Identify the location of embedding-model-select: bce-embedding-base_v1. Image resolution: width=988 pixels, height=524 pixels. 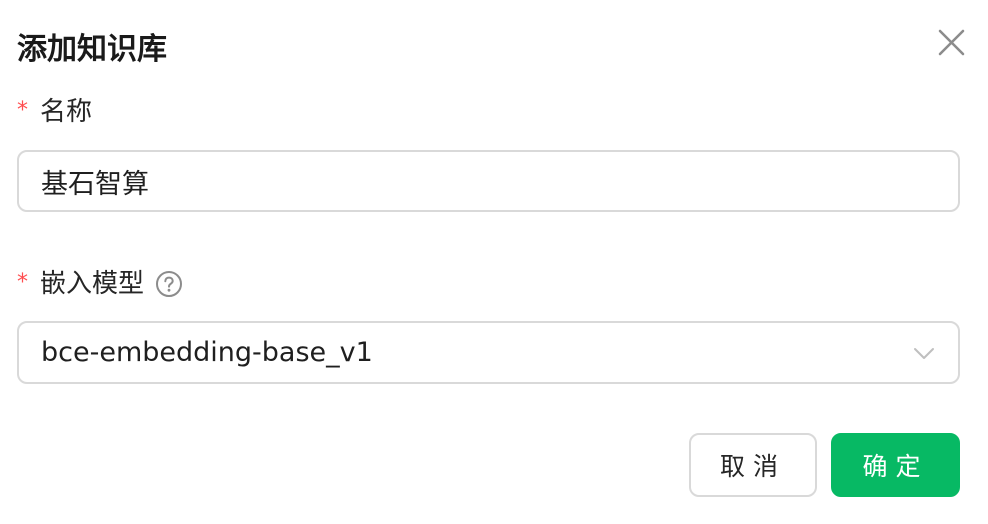
(488, 352).